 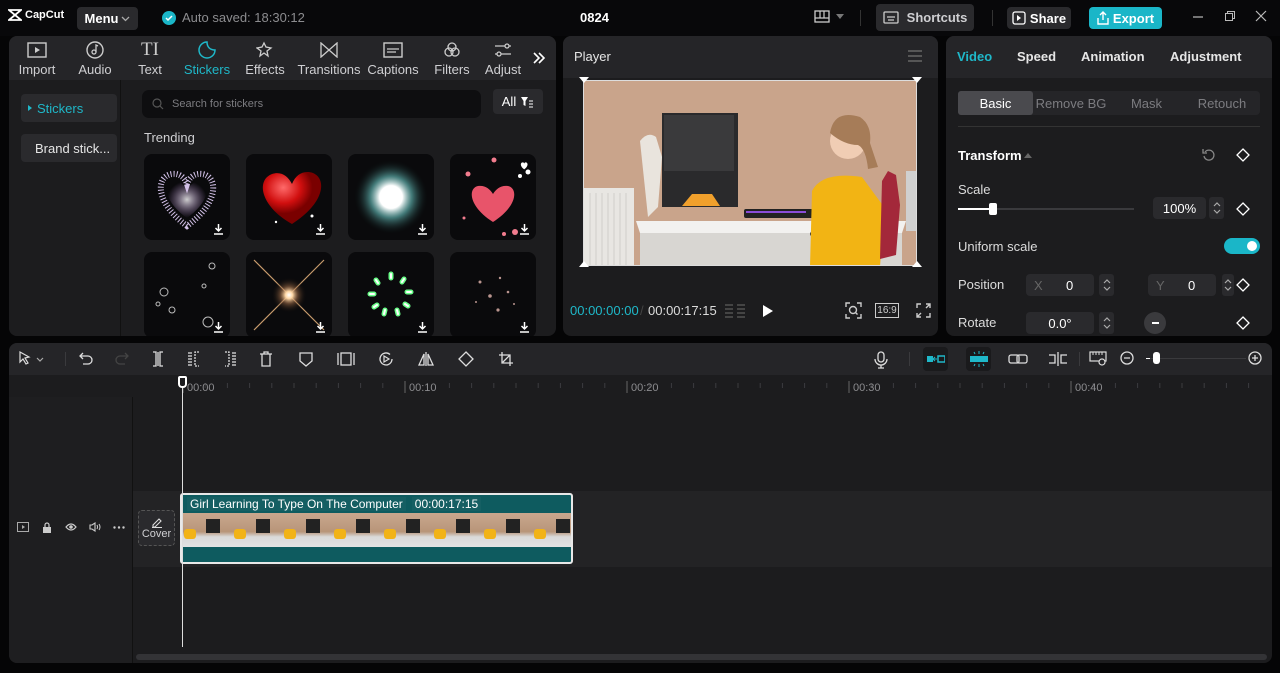 What do you see at coordinates (1018, 359) in the screenshot?
I see `link-button` at bounding box center [1018, 359].